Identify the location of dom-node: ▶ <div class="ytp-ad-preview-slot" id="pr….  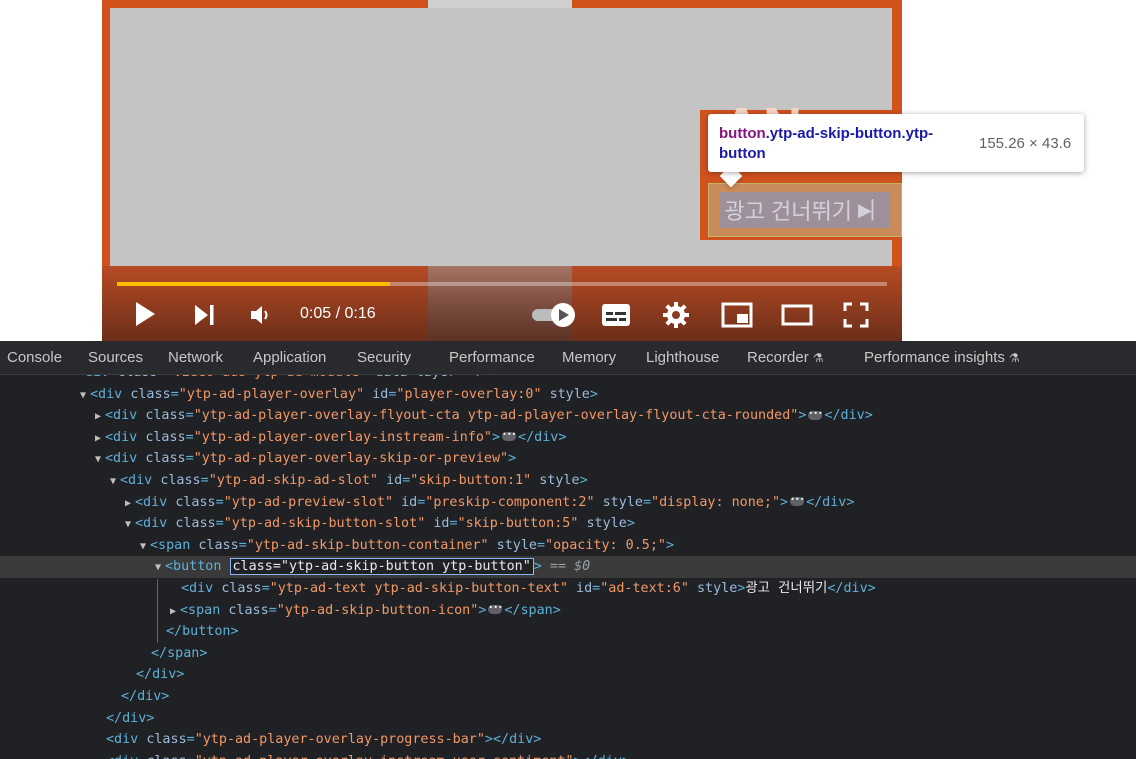
(568, 503).